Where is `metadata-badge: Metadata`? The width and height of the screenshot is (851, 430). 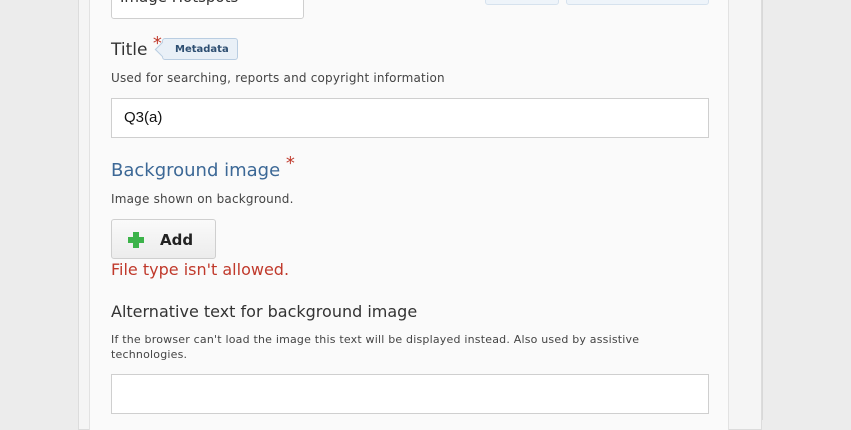
metadata-badge: Metadata is located at coordinates (200, 49).